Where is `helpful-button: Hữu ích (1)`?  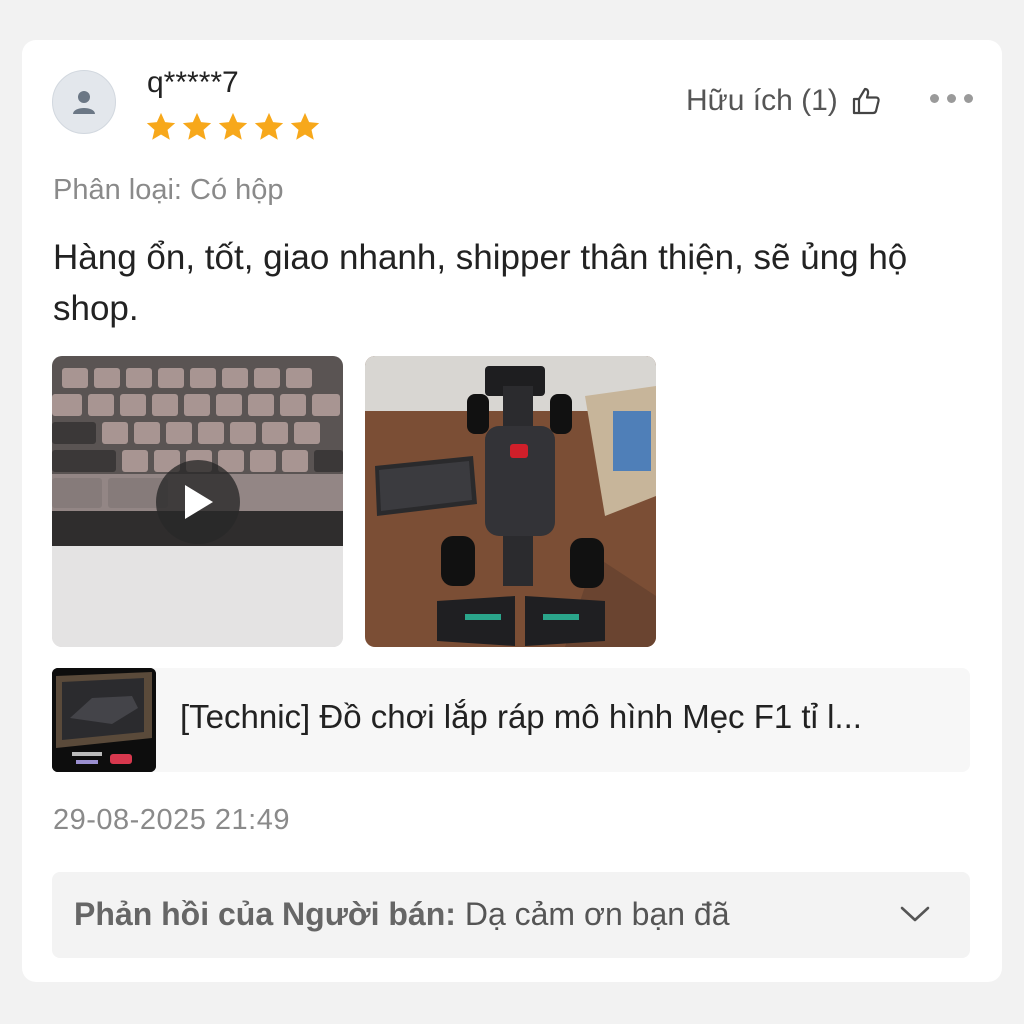 helpful-button: Hữu ích (1) is located at coordinates (784, 101).